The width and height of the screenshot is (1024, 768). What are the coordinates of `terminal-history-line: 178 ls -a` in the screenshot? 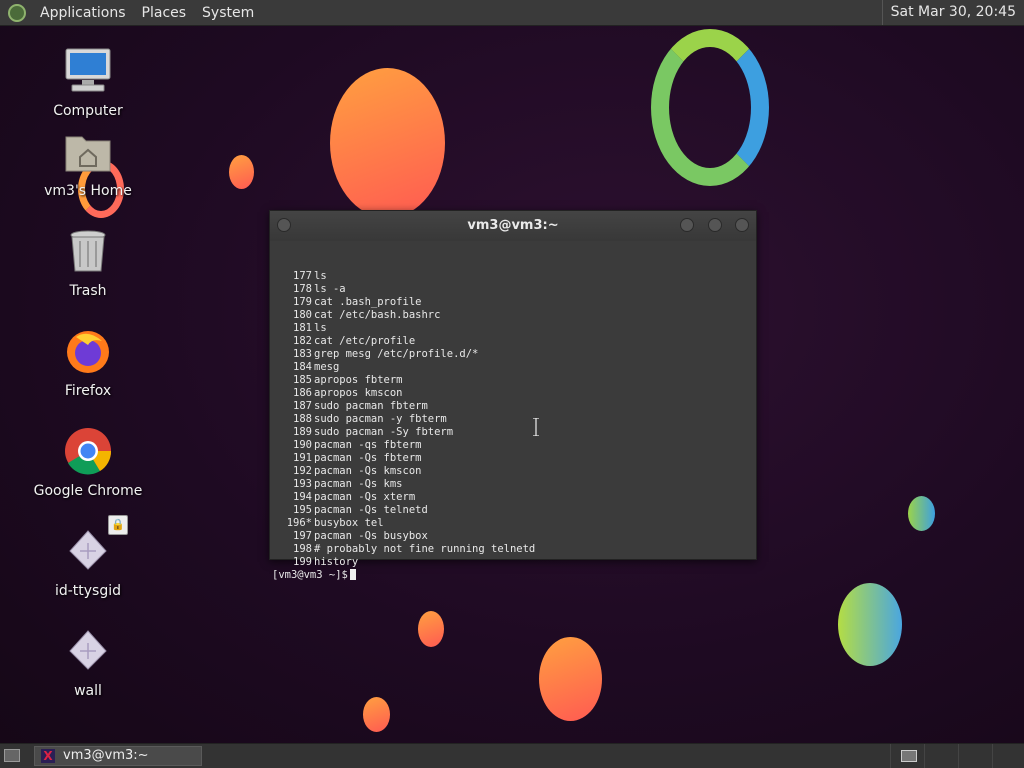 It's located at (513, 289).